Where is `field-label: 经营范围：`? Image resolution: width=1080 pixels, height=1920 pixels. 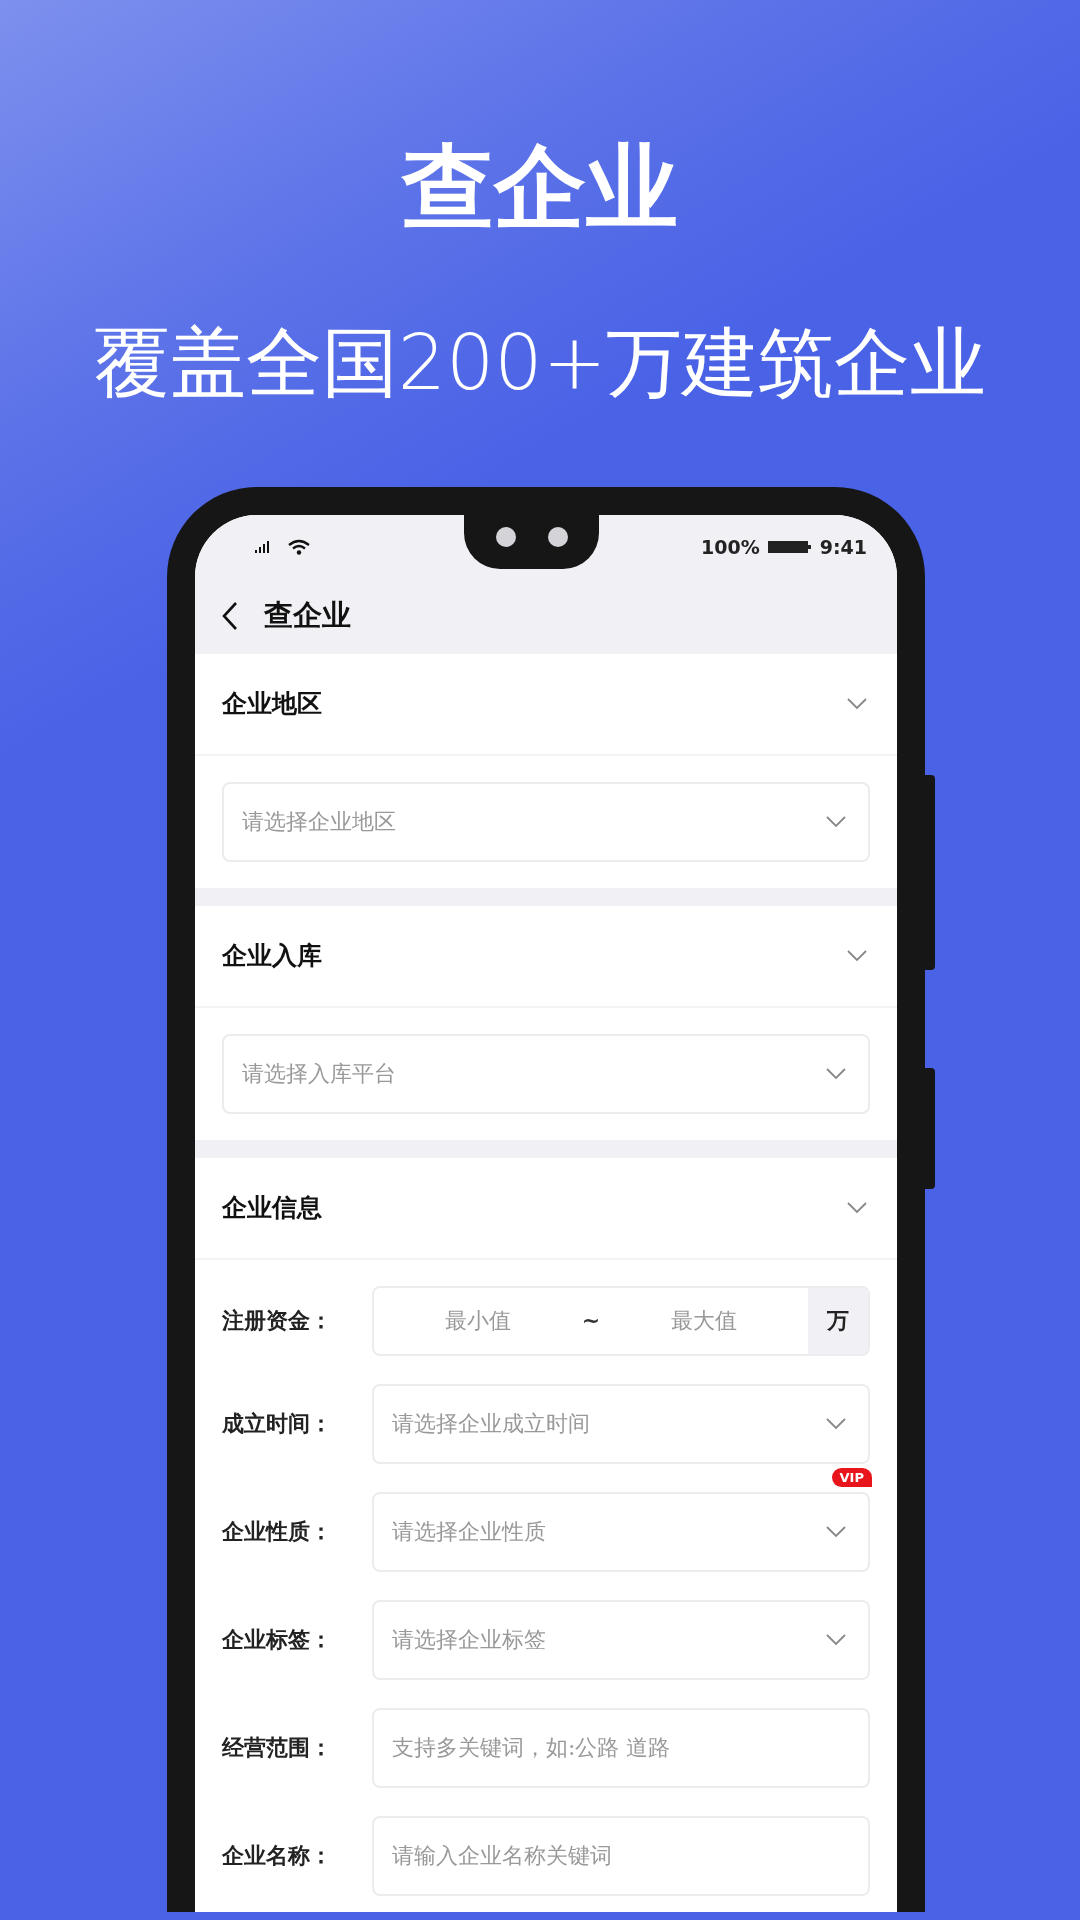 field-label: 经营范围： is located at coordinates (277, 1747).